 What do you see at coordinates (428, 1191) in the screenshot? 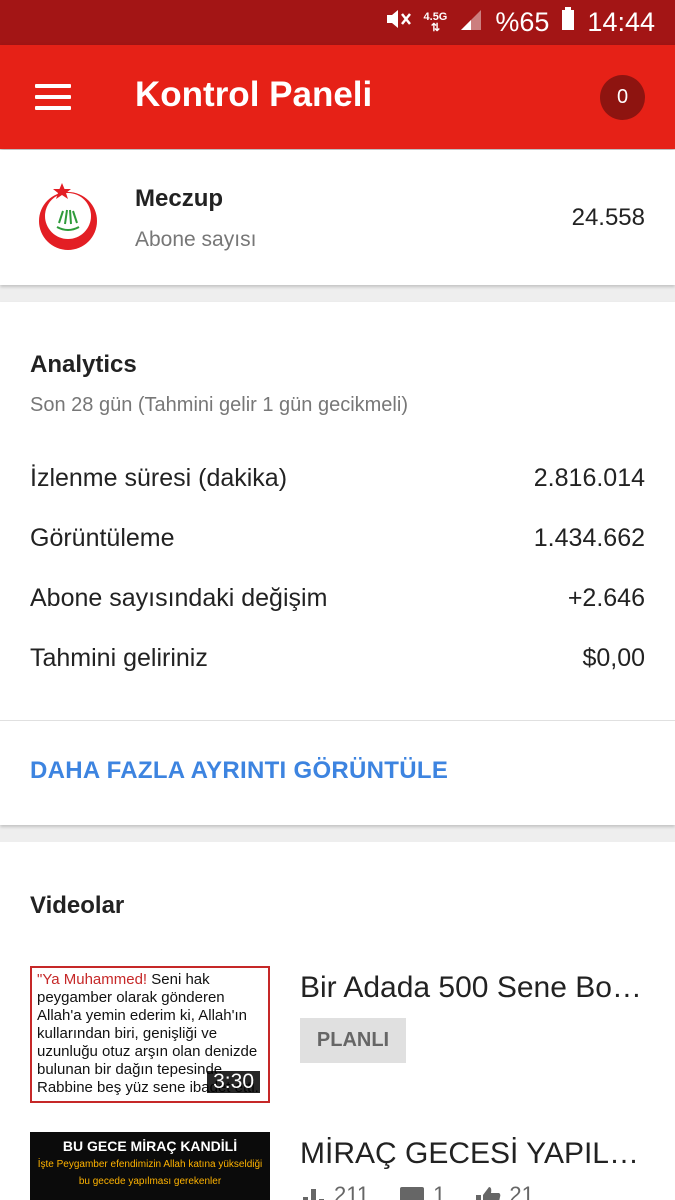
I see `video-stats: 211 1 21` at bounding box center [428, 1191].